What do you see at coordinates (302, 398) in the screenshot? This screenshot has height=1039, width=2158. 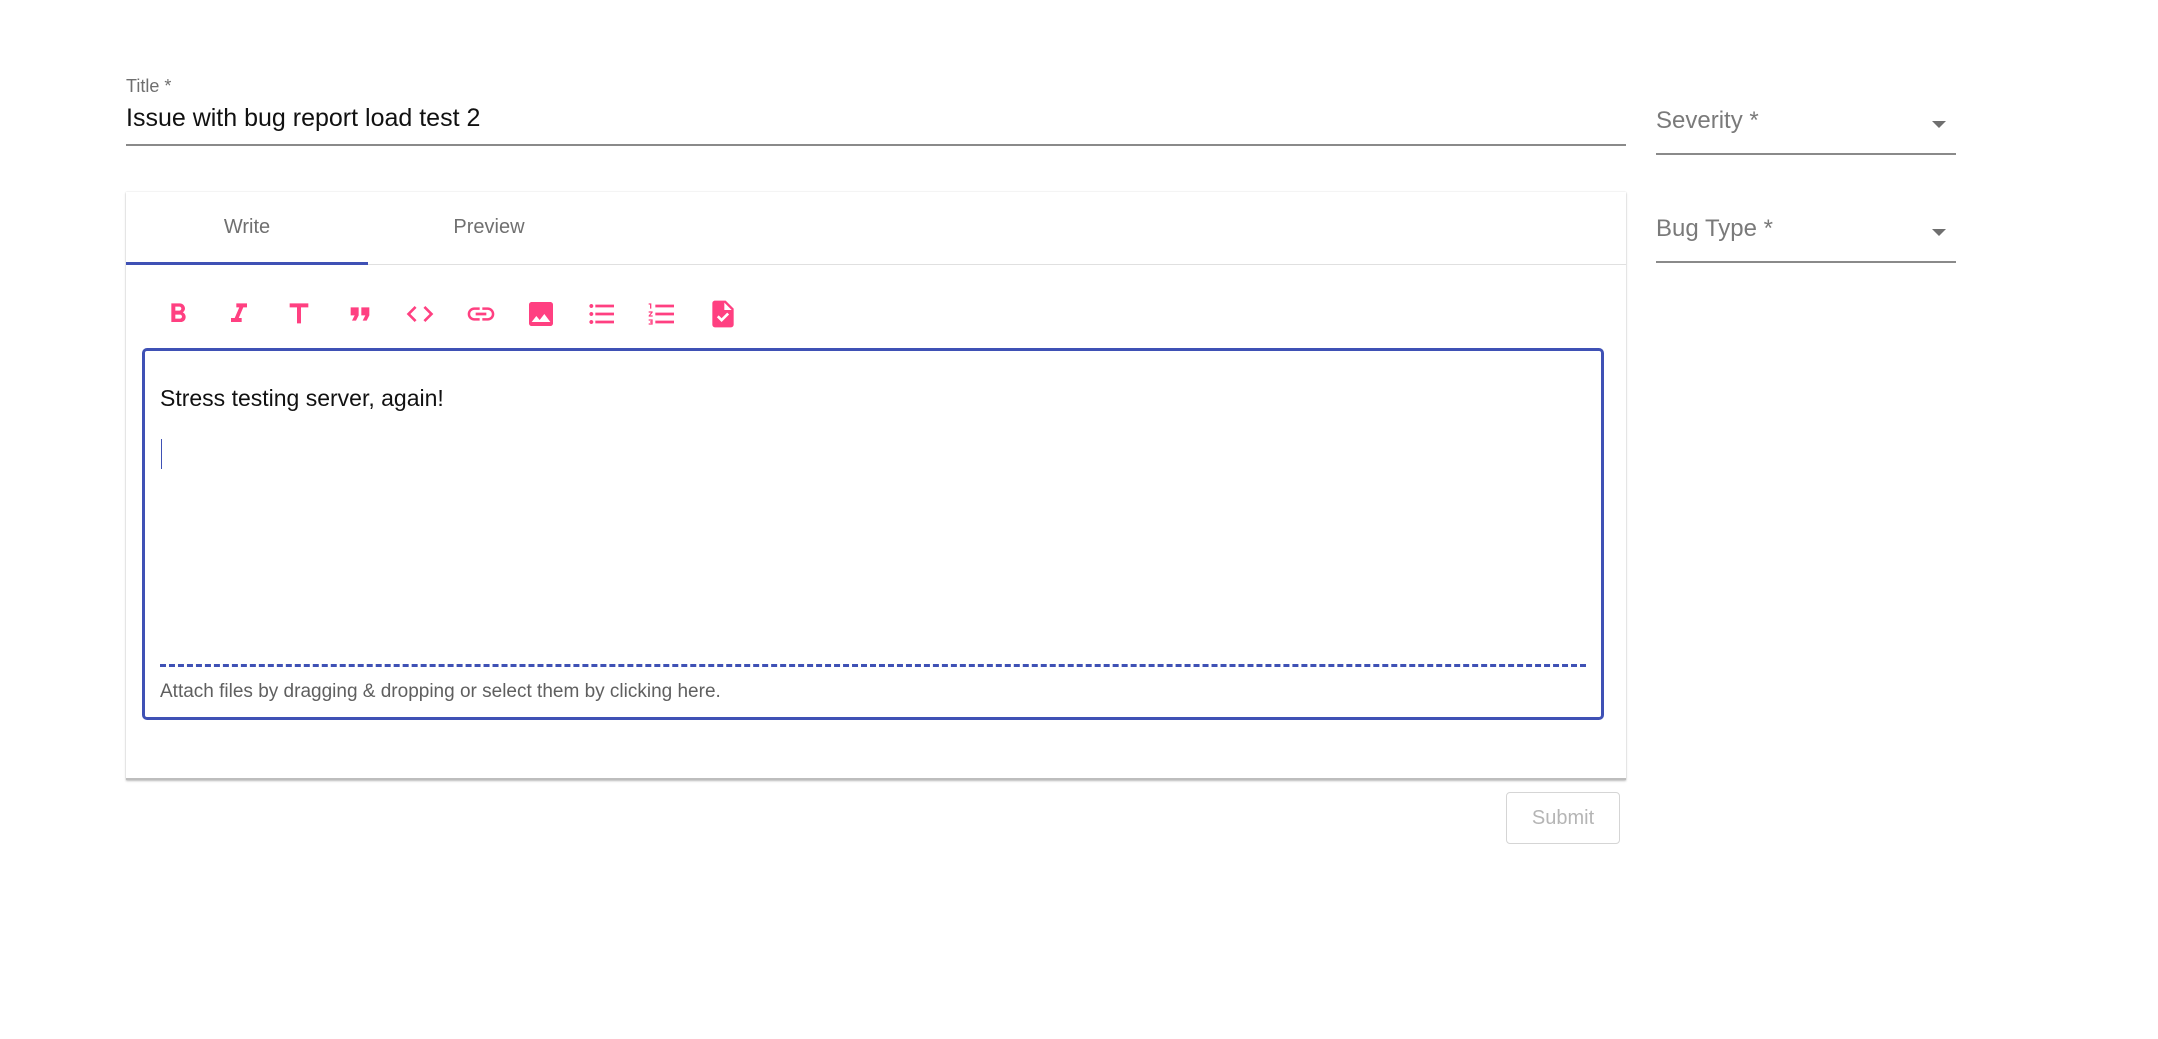 I see `editor-body-text: Stress testing server, again!` at bounding box center [302, 398].